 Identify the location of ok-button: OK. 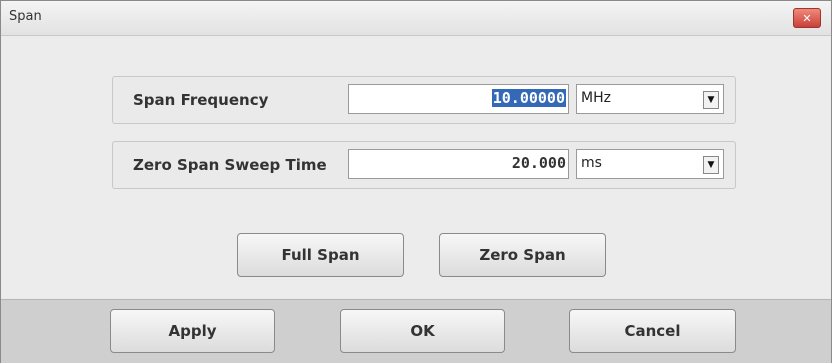
(422, 331).